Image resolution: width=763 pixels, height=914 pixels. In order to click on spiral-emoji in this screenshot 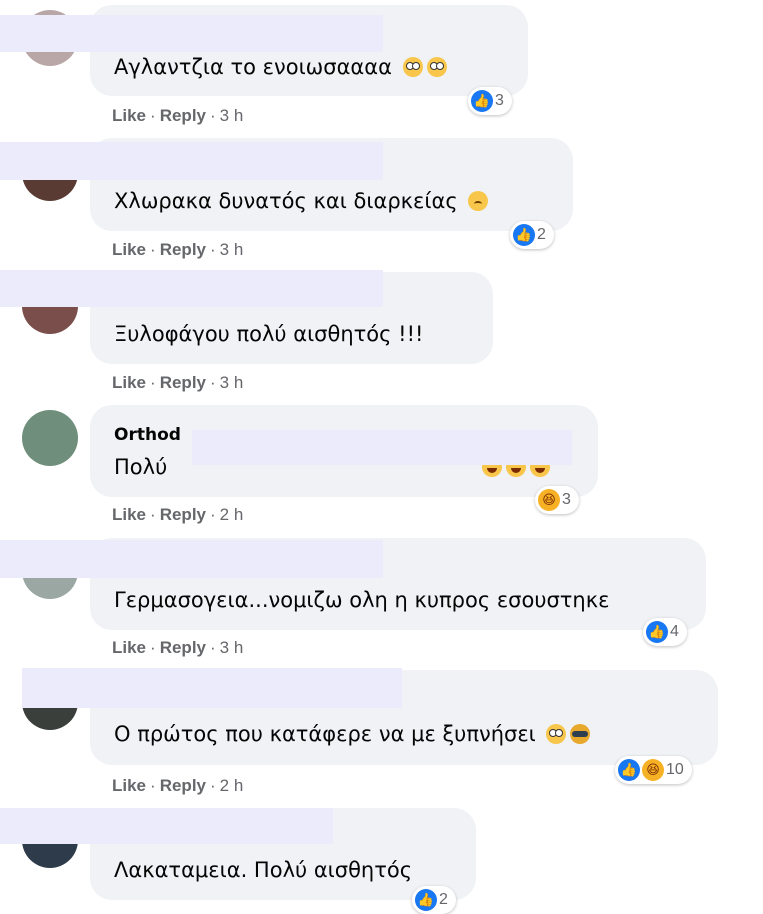, I will do `click(580, 734)`.